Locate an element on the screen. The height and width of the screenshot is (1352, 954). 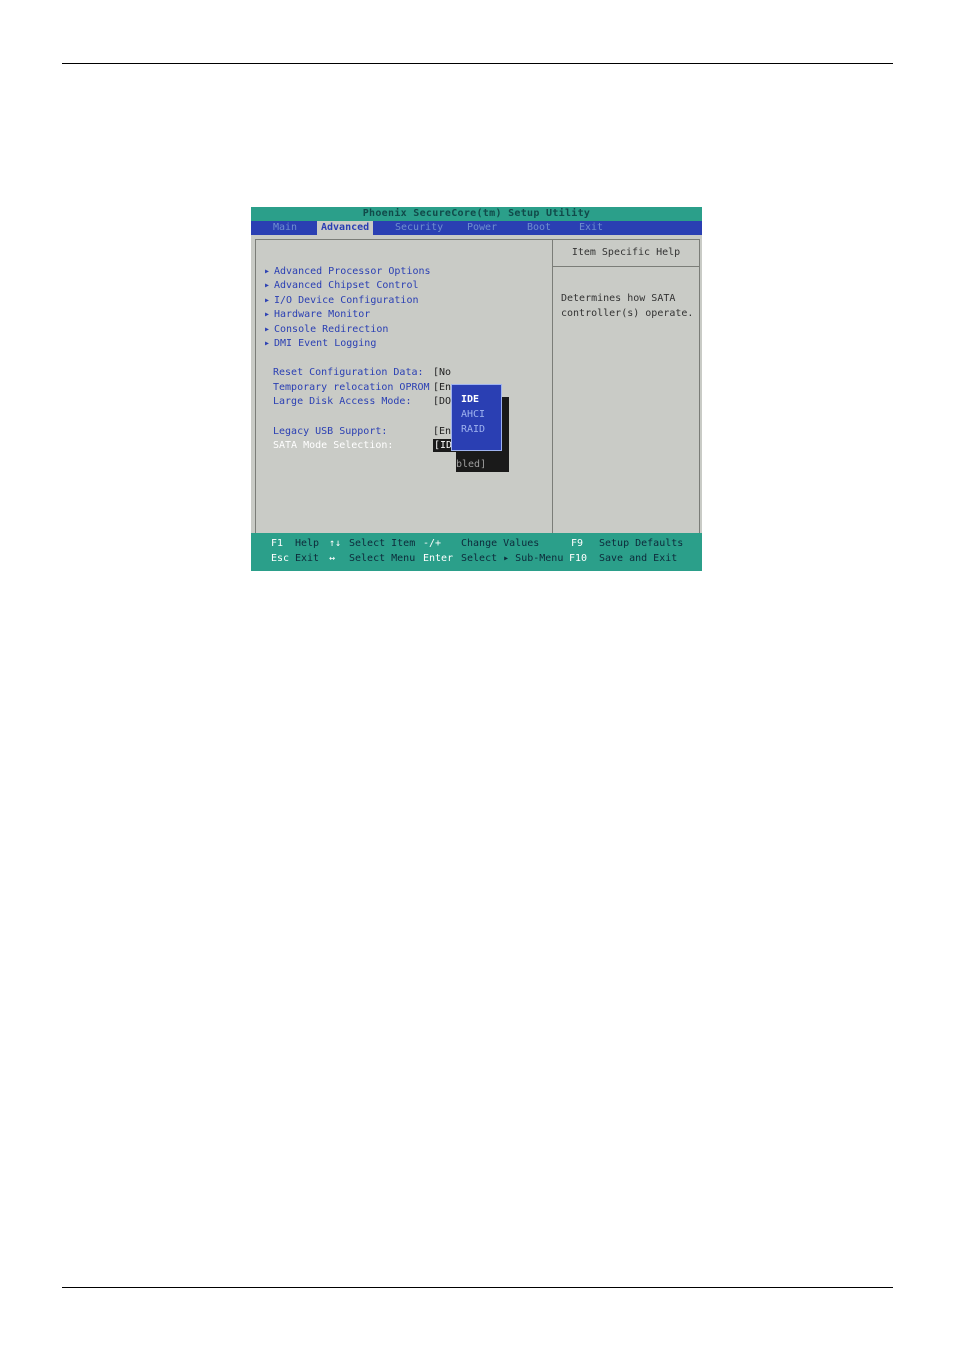
setting-value-reset-configuration-data: [No is located at coordinates (442, 372).